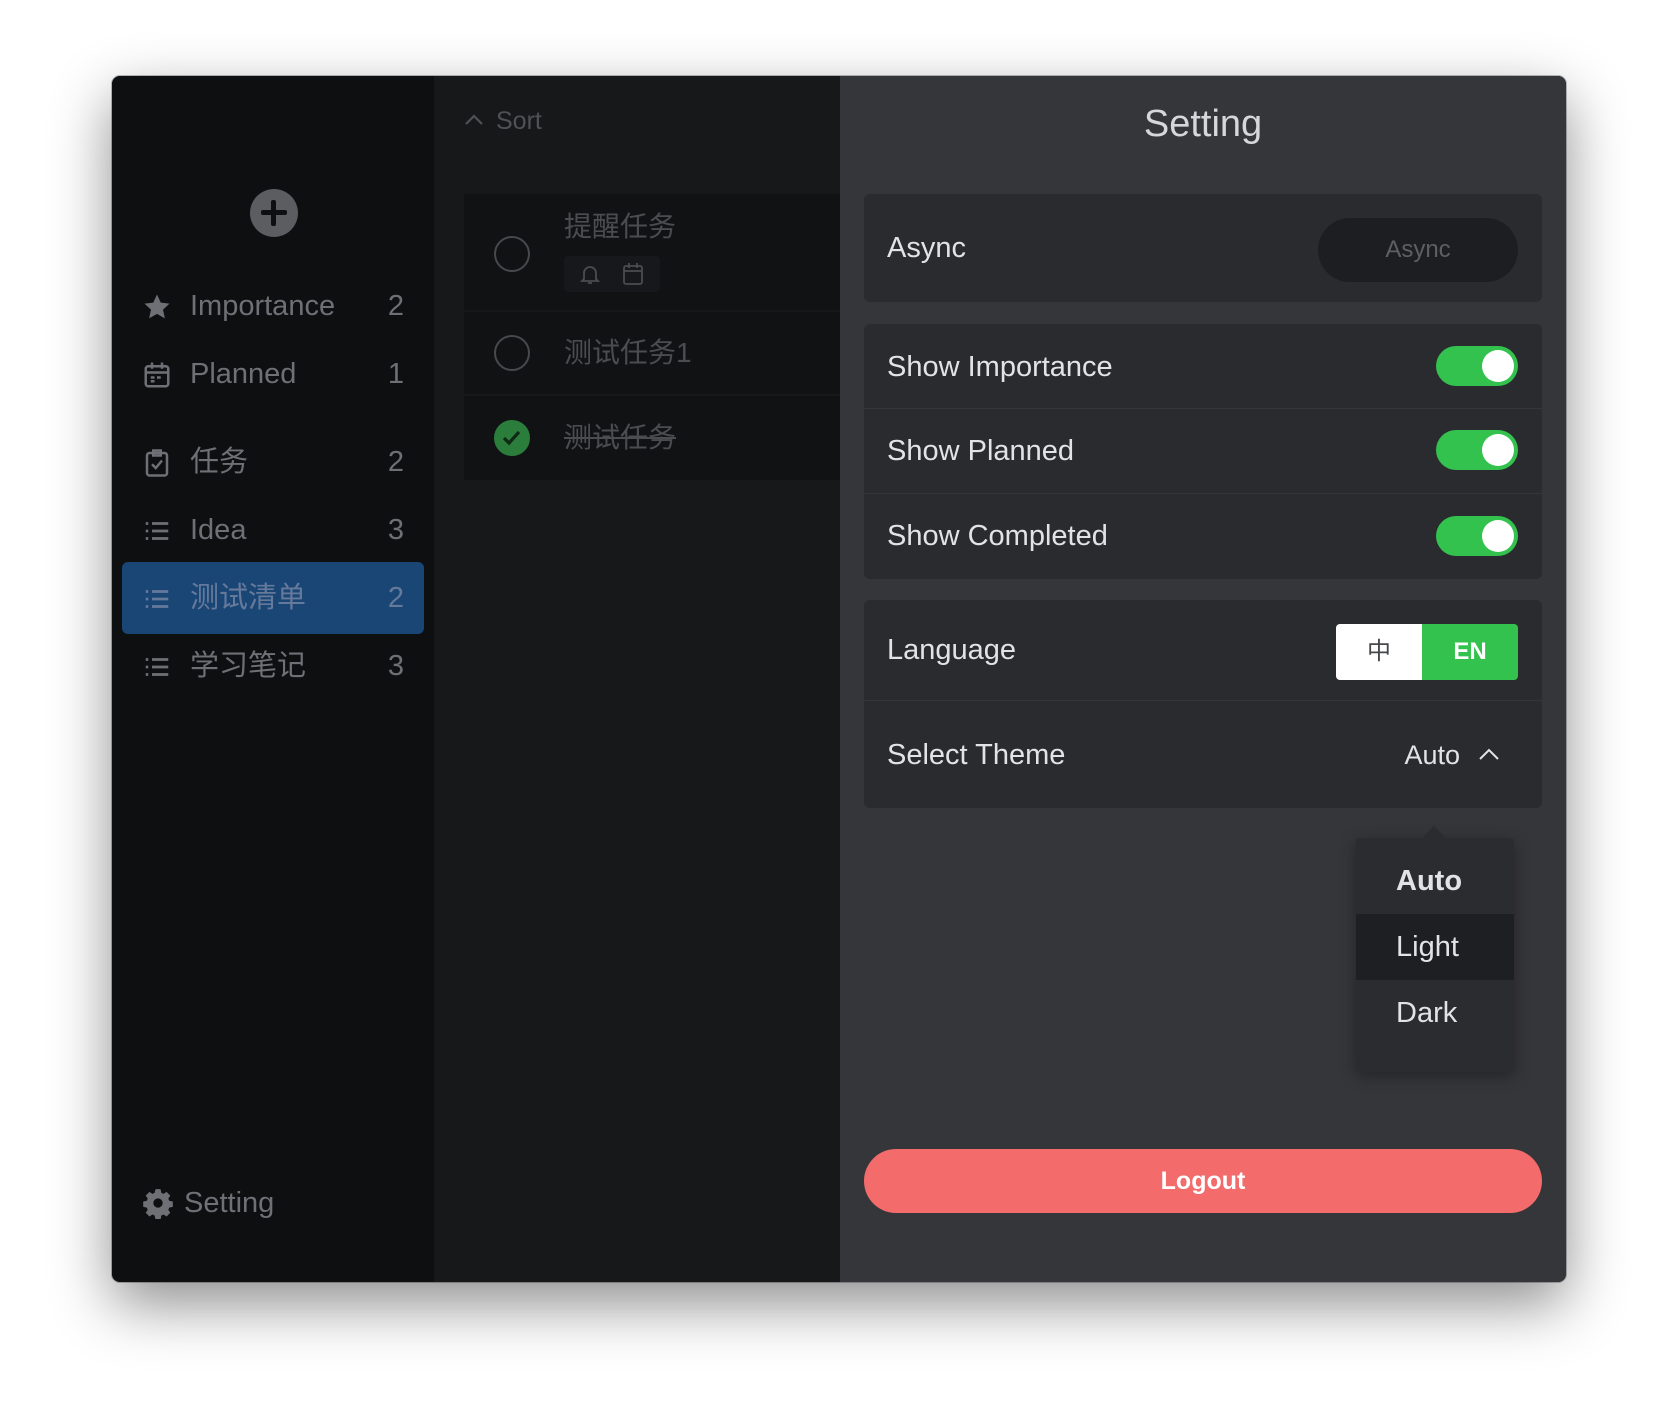 This screenshot has width=1670, height=1424. What do you see at coordinates (248, 598) in the screenshot?
I see `sidebar-item-label: 测试清单` at bounding box center [248, 598].